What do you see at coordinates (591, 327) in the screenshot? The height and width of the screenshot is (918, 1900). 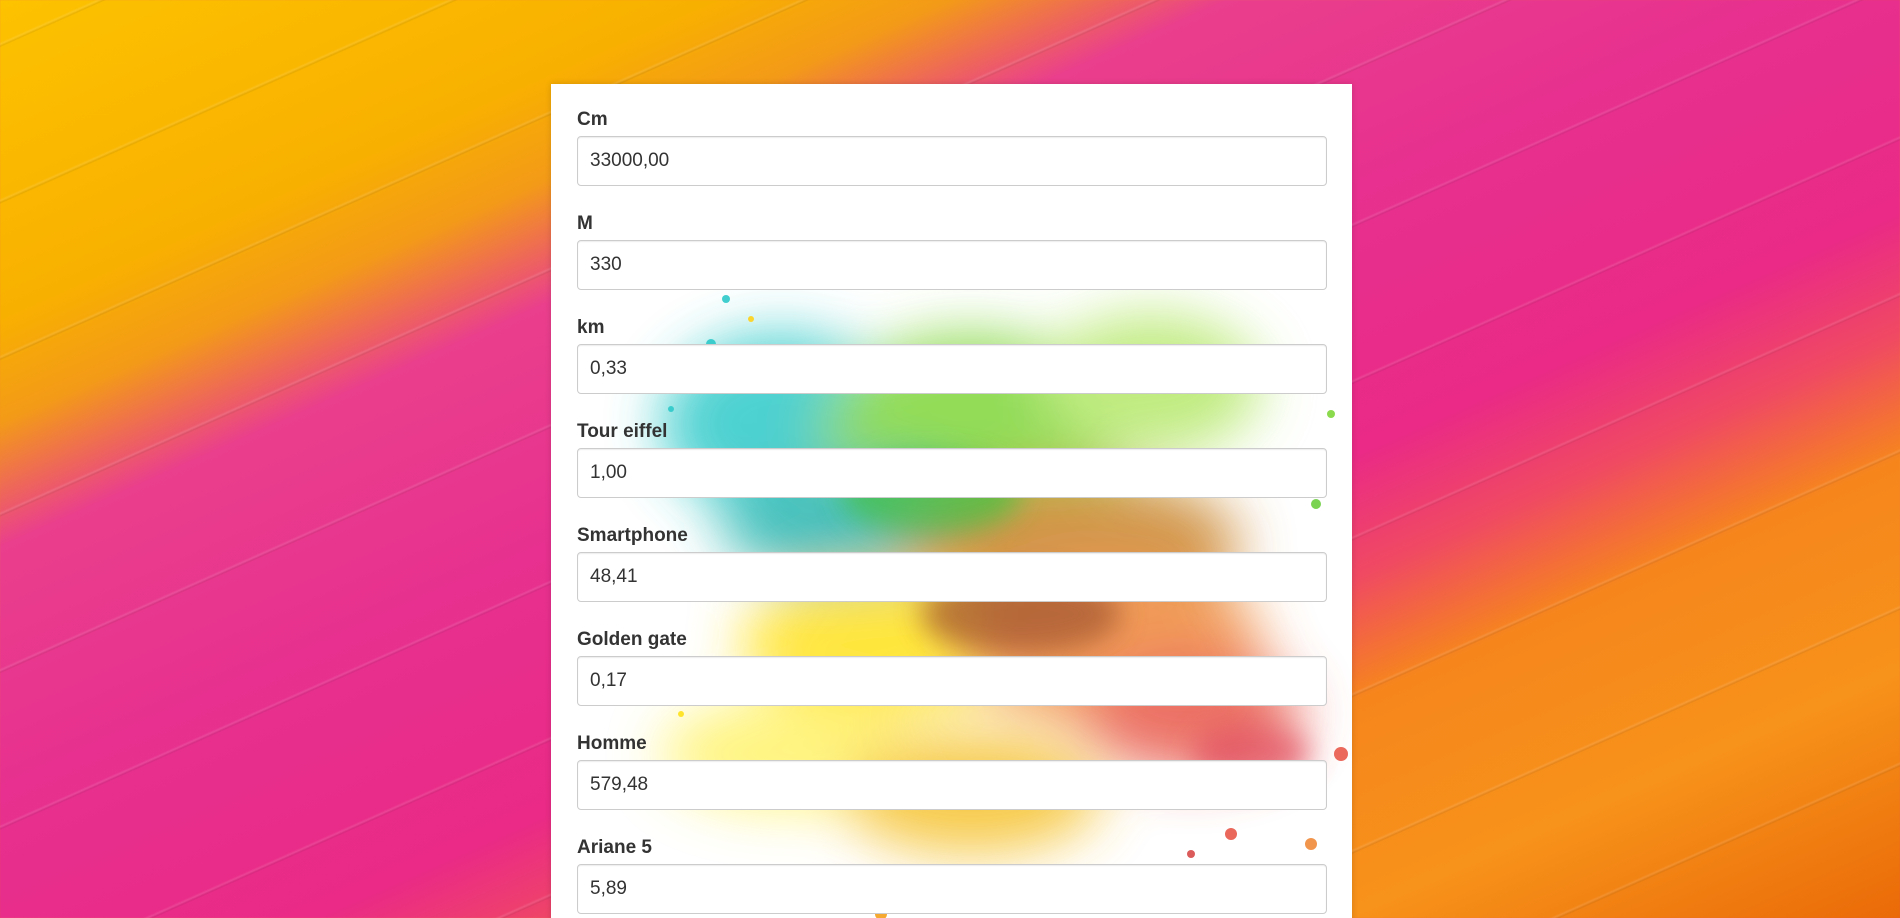 I see `km-label: km` at bounding box center [591, 327].